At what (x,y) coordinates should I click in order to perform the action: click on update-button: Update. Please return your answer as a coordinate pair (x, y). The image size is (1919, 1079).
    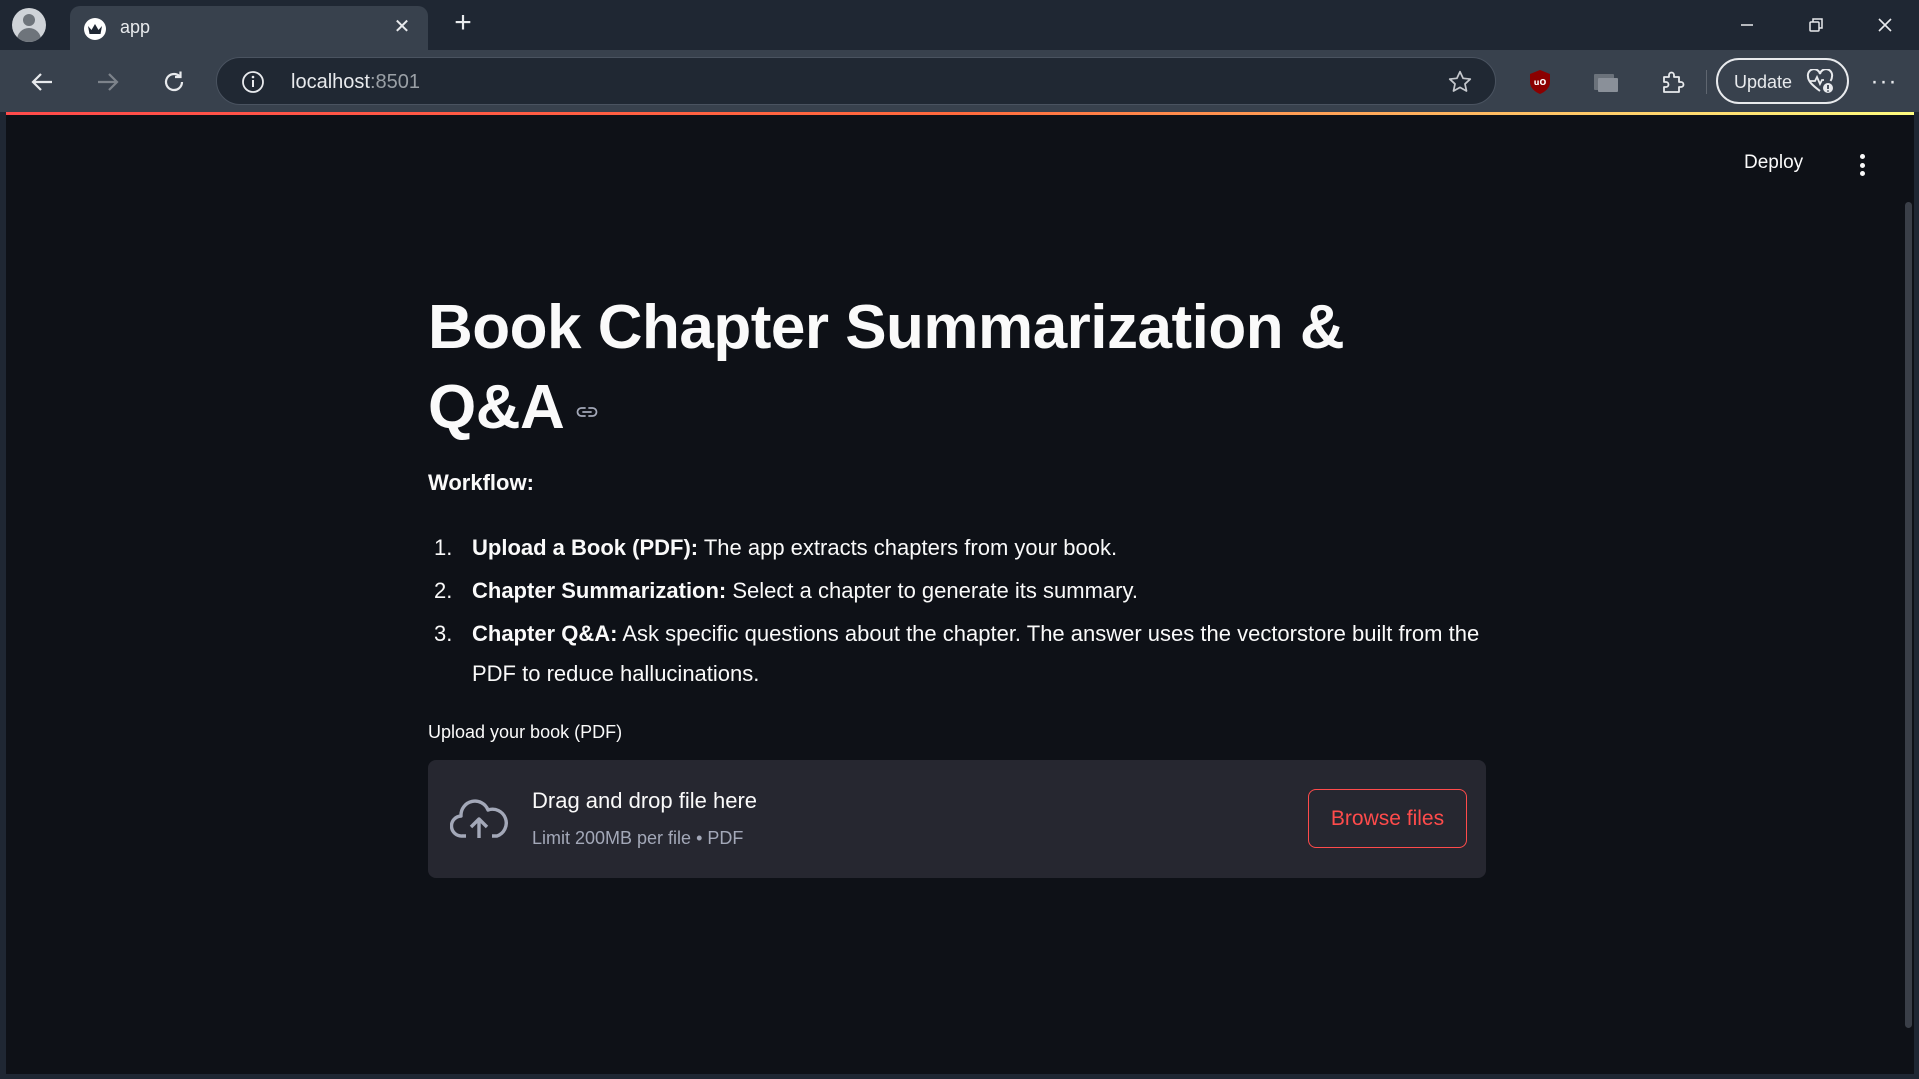
    Looking at the image, I should click on (1782, 81).